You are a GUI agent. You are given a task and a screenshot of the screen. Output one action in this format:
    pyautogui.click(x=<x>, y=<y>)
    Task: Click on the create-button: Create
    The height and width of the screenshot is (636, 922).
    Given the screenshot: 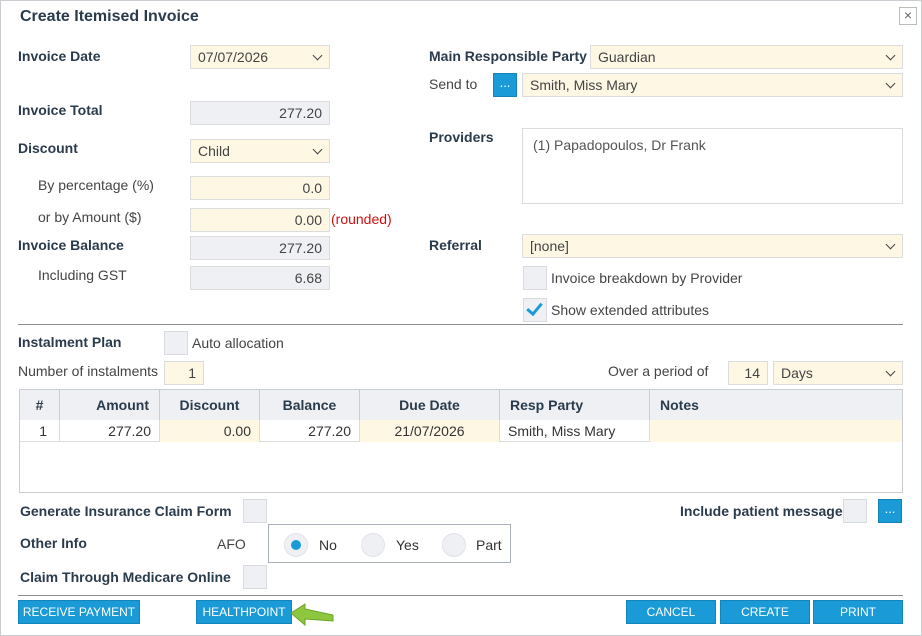 What is the action you would take?
    pyautogui.click(x=765, y=612)
    